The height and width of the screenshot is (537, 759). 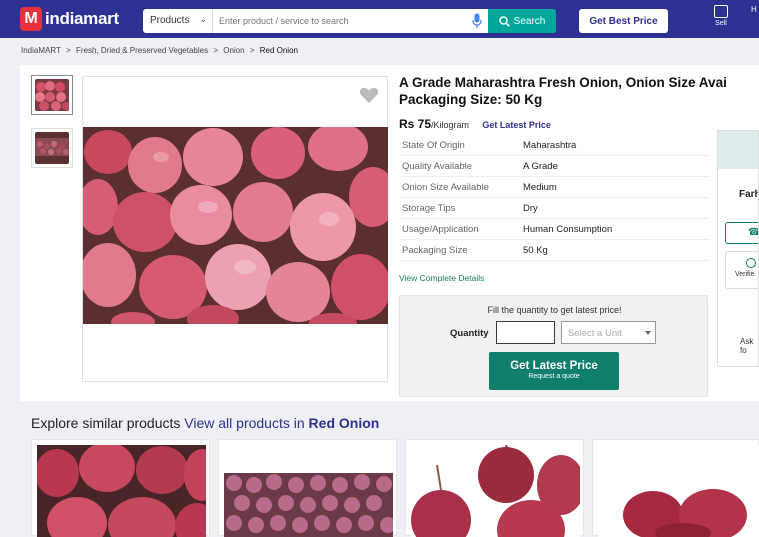 What do you see at coordinates (435, 250) in the screenshot?
I see `spec-key: Packaging Size` at bounding box center [435, 250].